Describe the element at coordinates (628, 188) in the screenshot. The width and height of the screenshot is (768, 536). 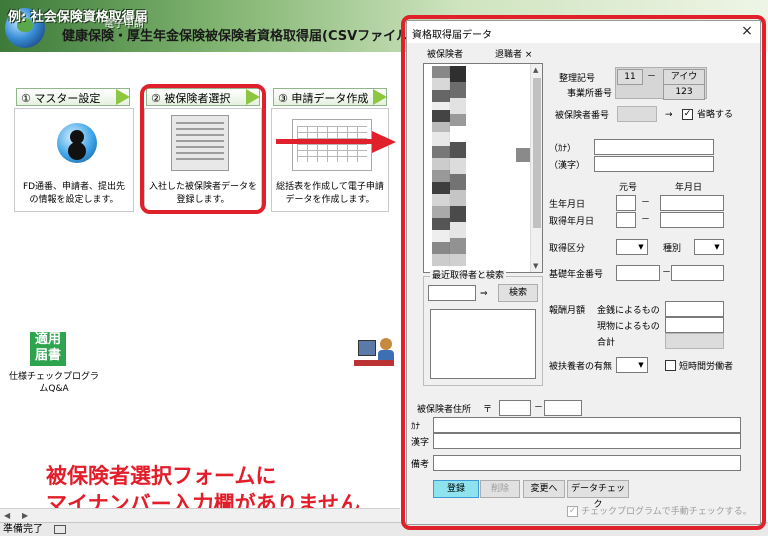
I see `gengo-header: 元号` at that location.